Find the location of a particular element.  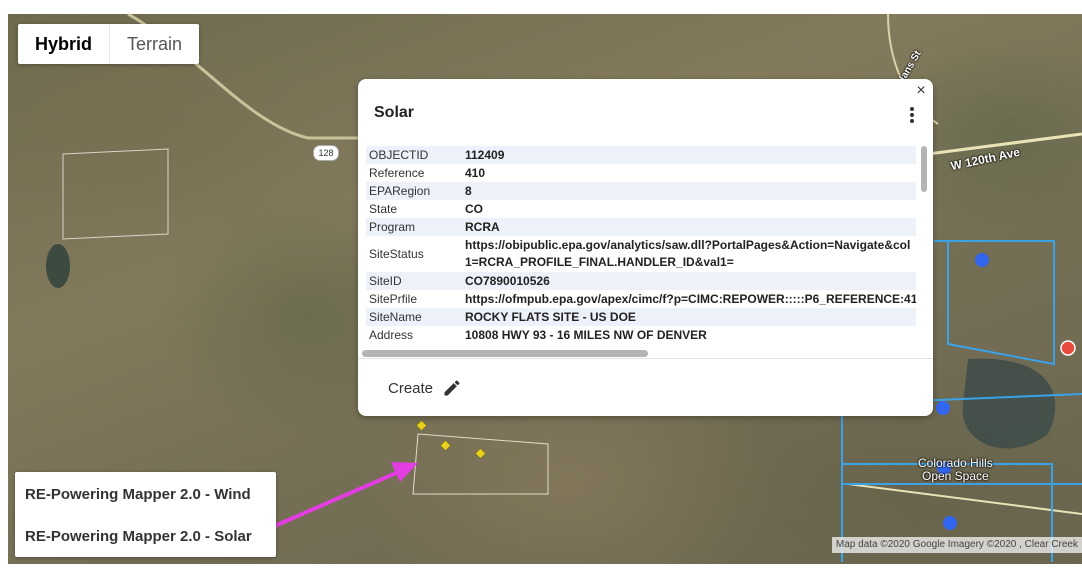

attr-value: RCRA is located at coordinates (689, 227).